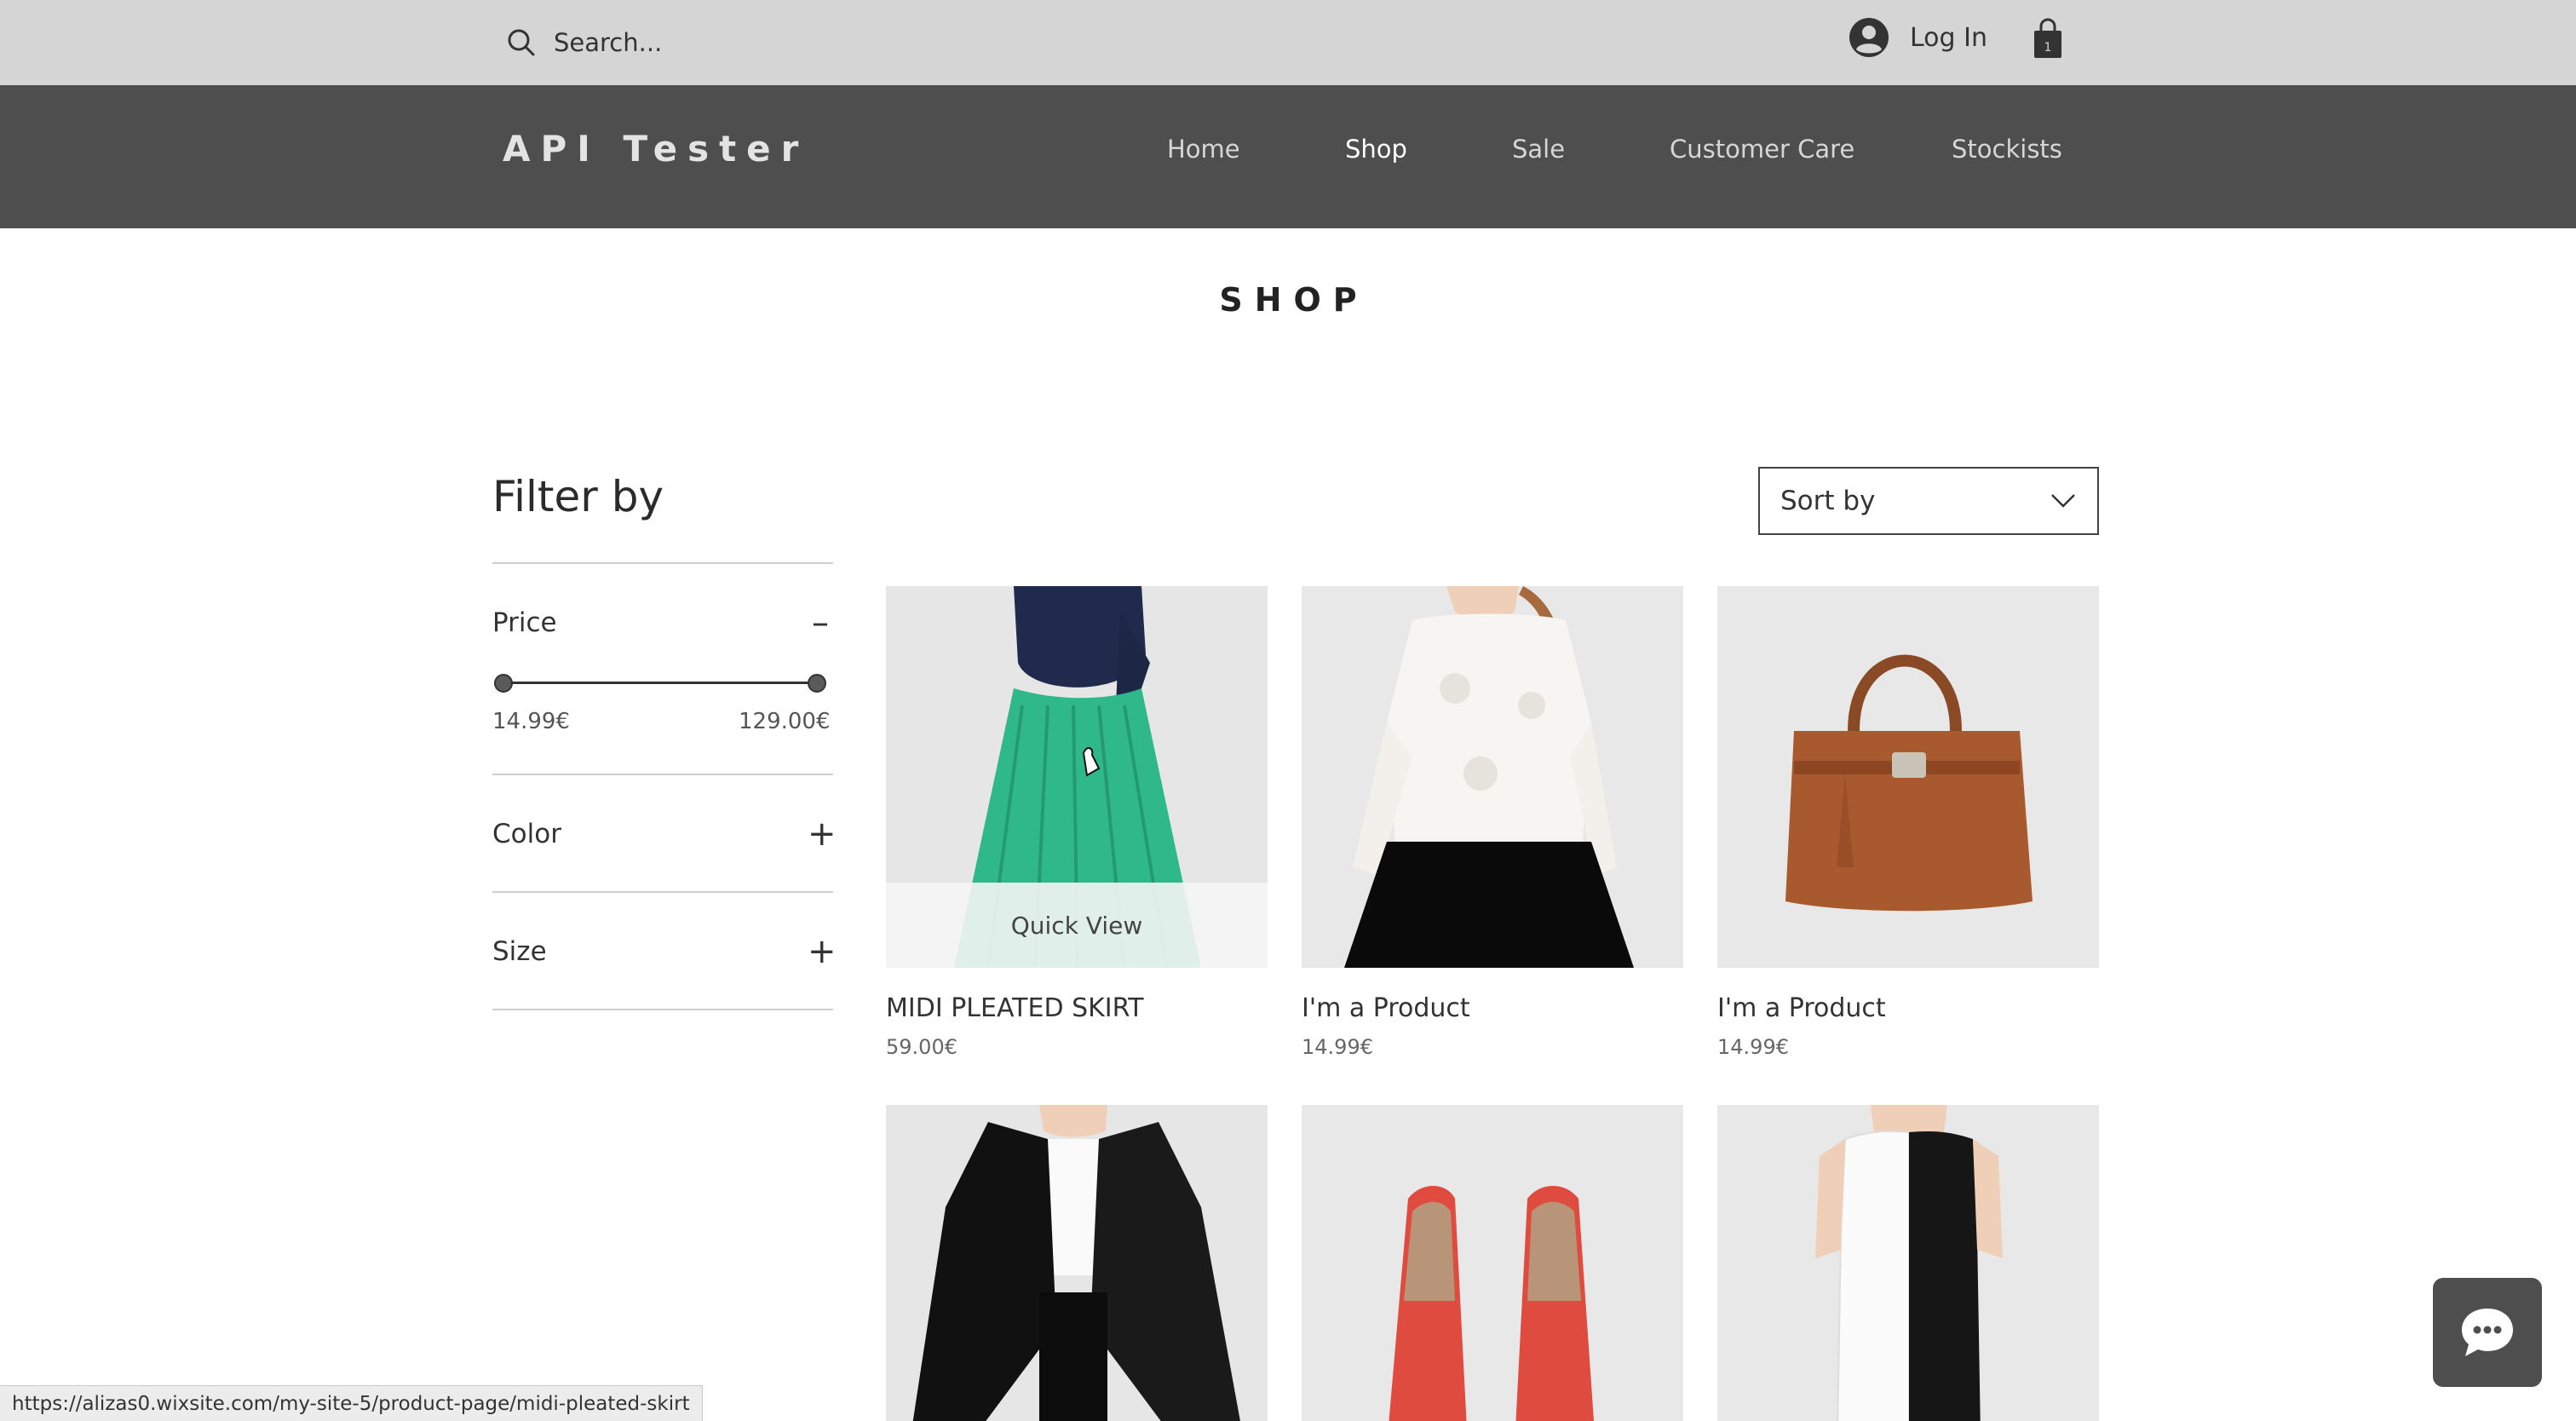 This screenshot has height=1421, width=2576. What do you see at coordinates (1539, 149) in the screenshot?
I see `nav-sale: Sale` at bounding box center [1539, 149].